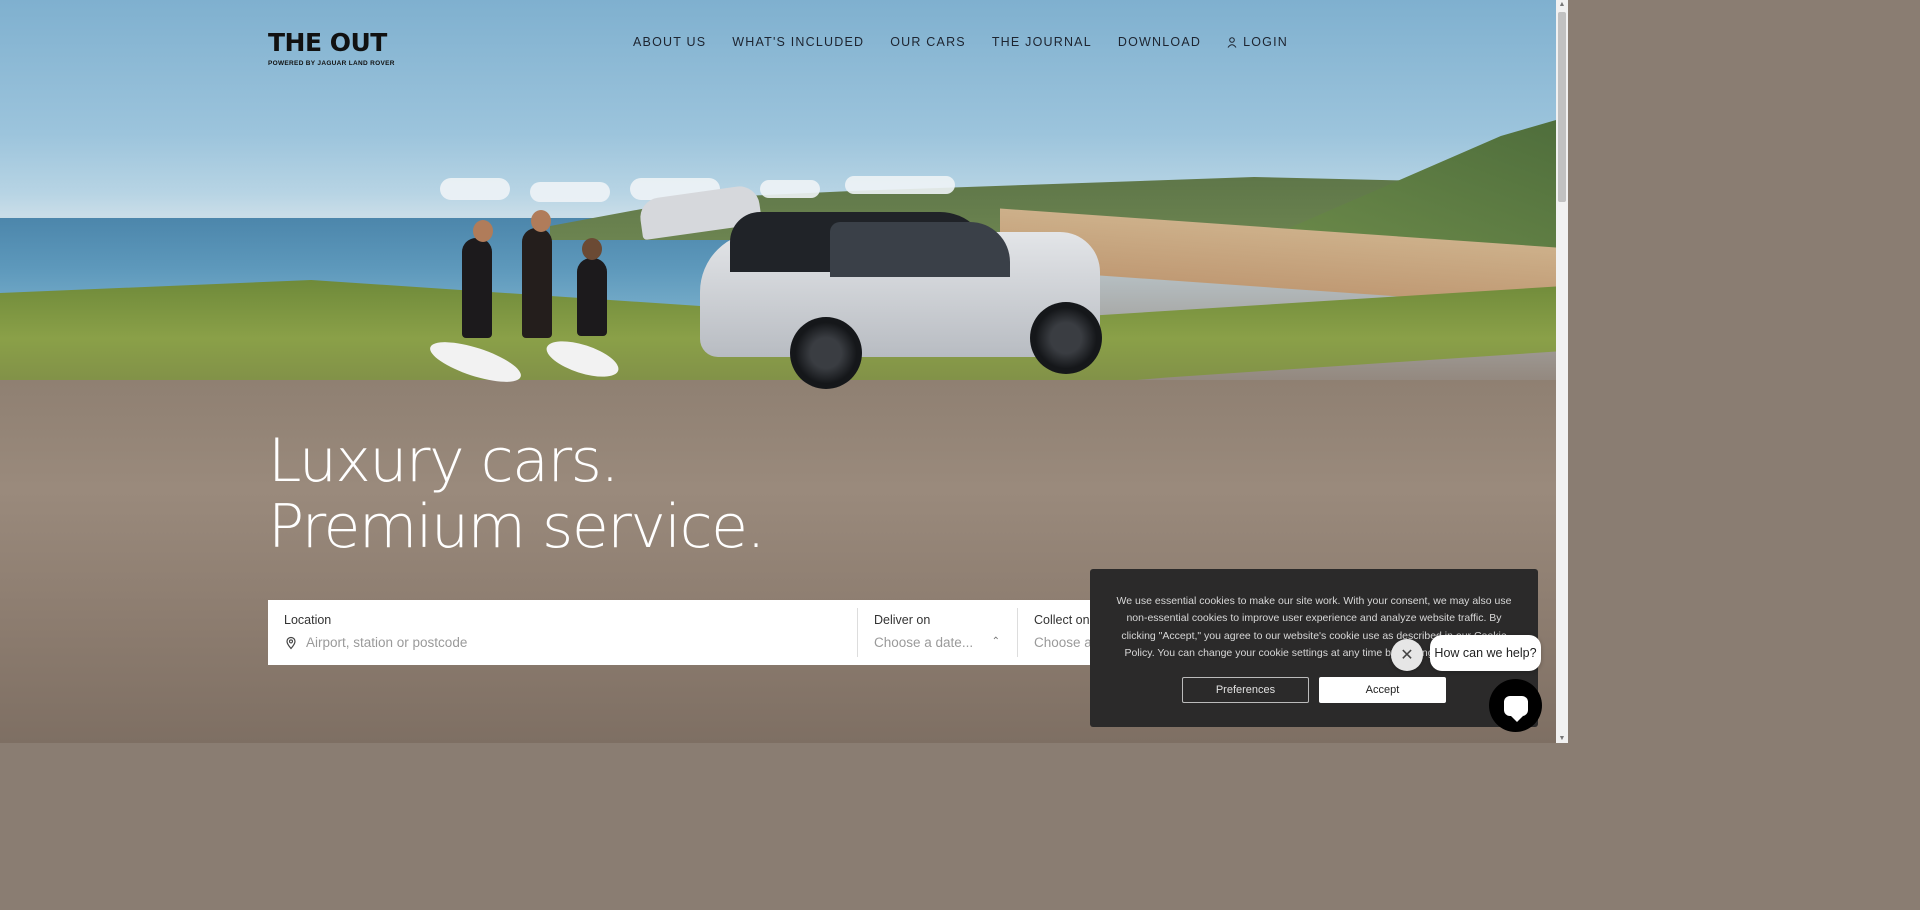 The width and height of the screenshot is (1920, 910). What do you see at coordinates (798, 42) in the screenshot?
I see `nav-whats-included: WHAT'S INCLUDED` at bounding box center [798, 42].